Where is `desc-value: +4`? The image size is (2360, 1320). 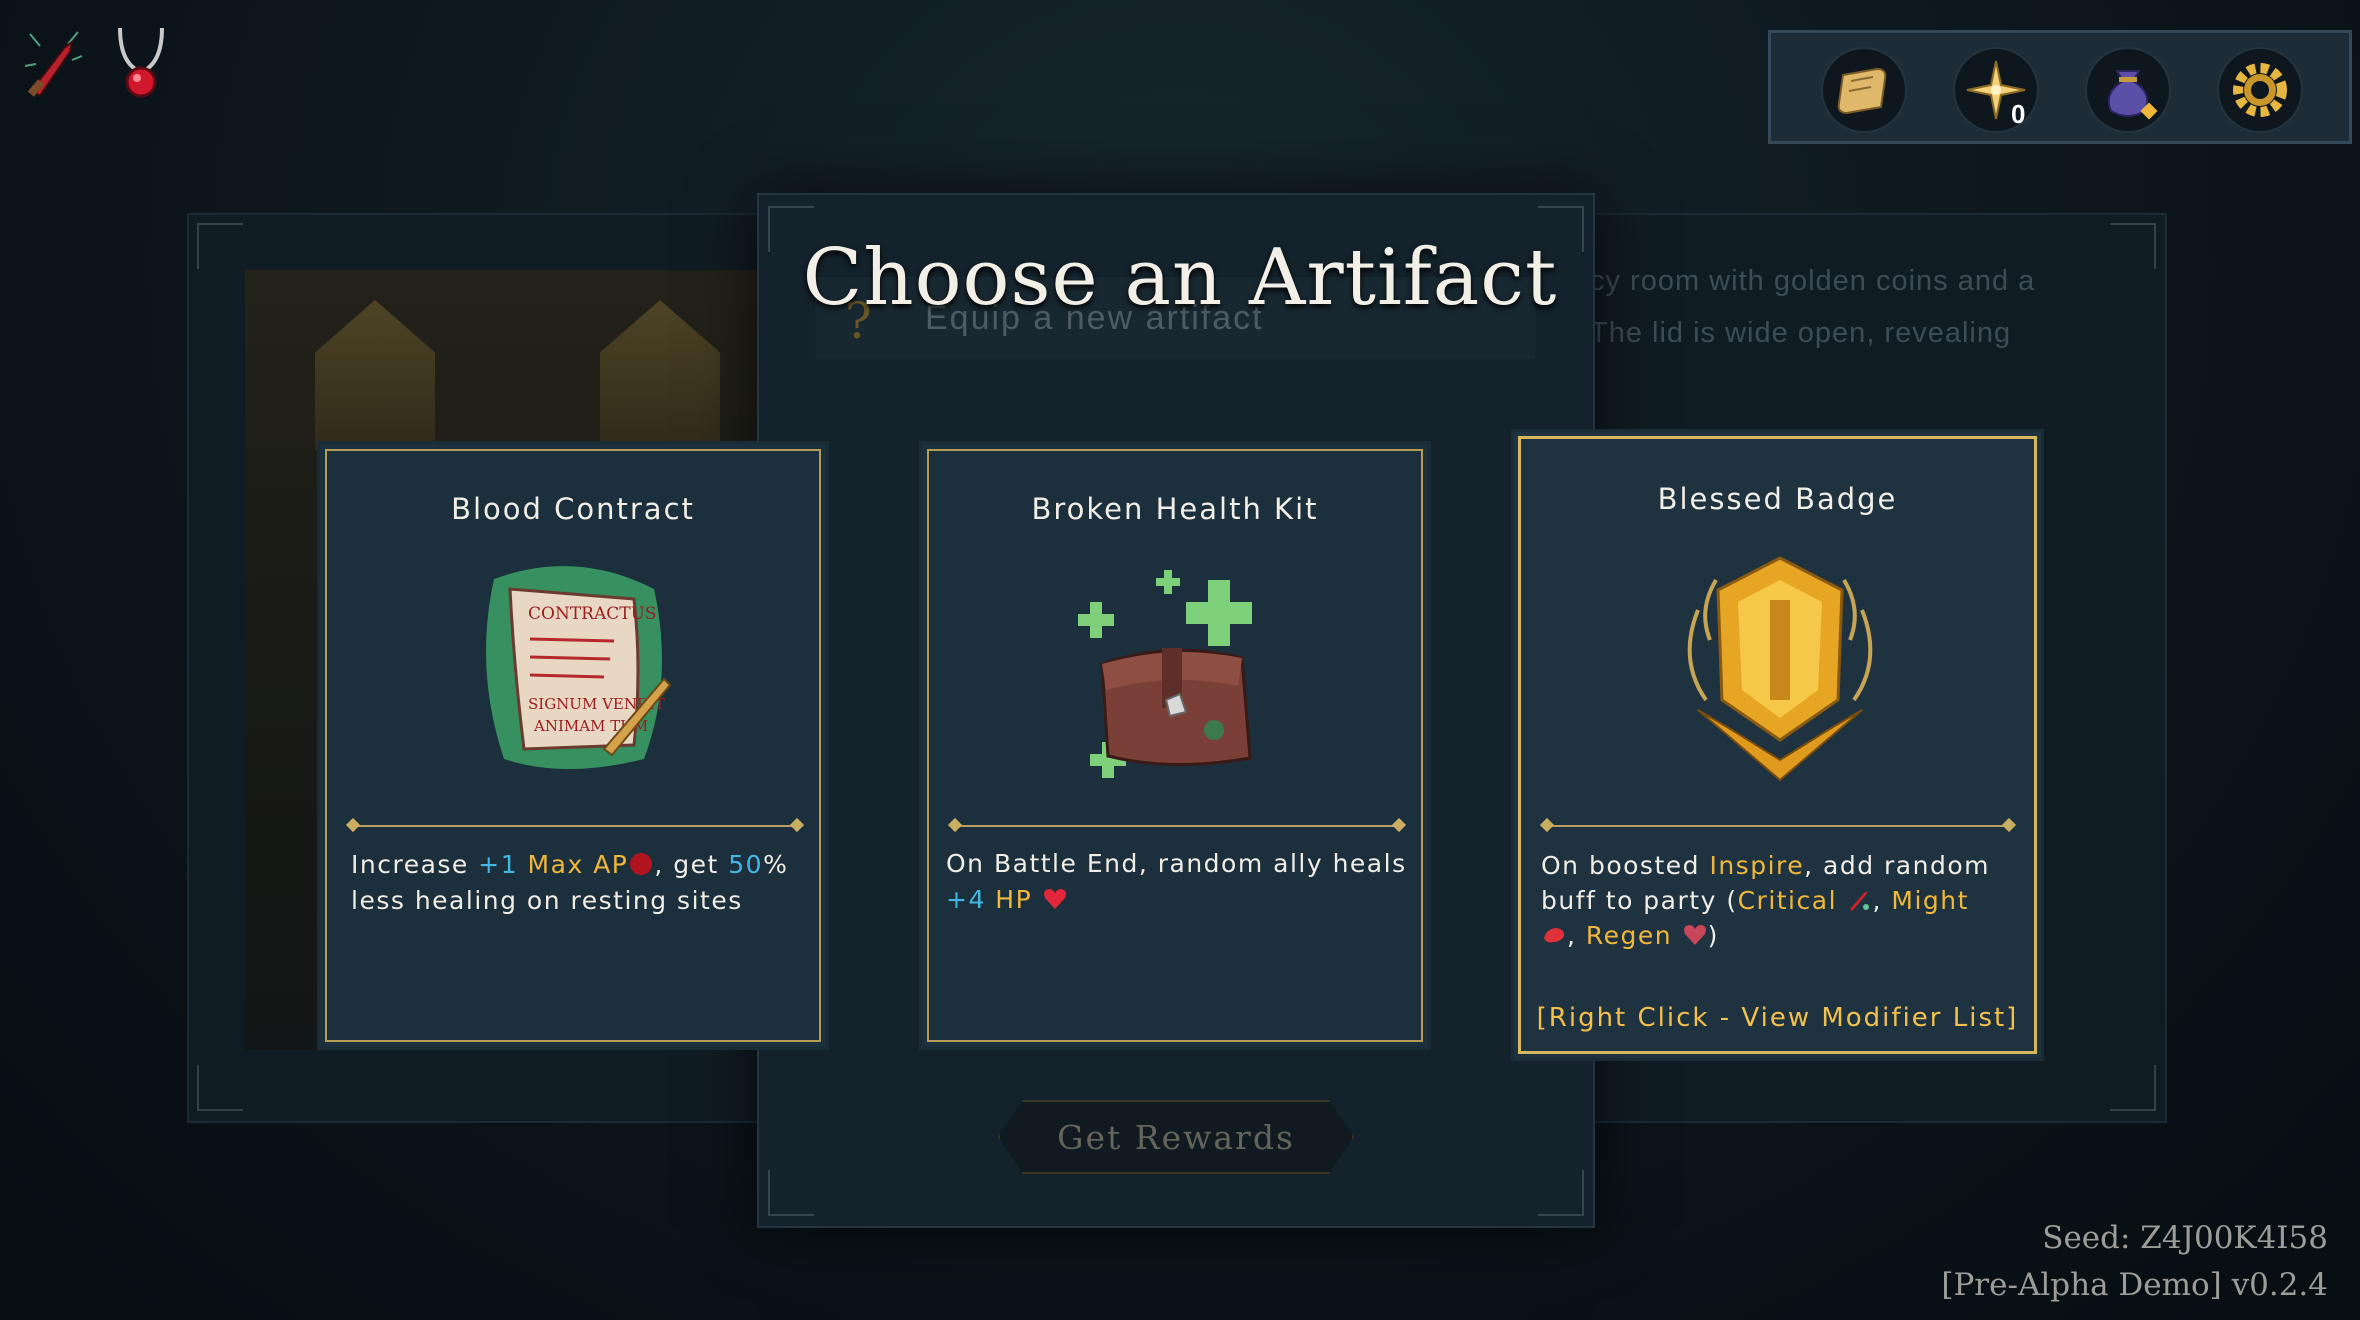
desc-value: +4 is located at coordinates (966, 899).